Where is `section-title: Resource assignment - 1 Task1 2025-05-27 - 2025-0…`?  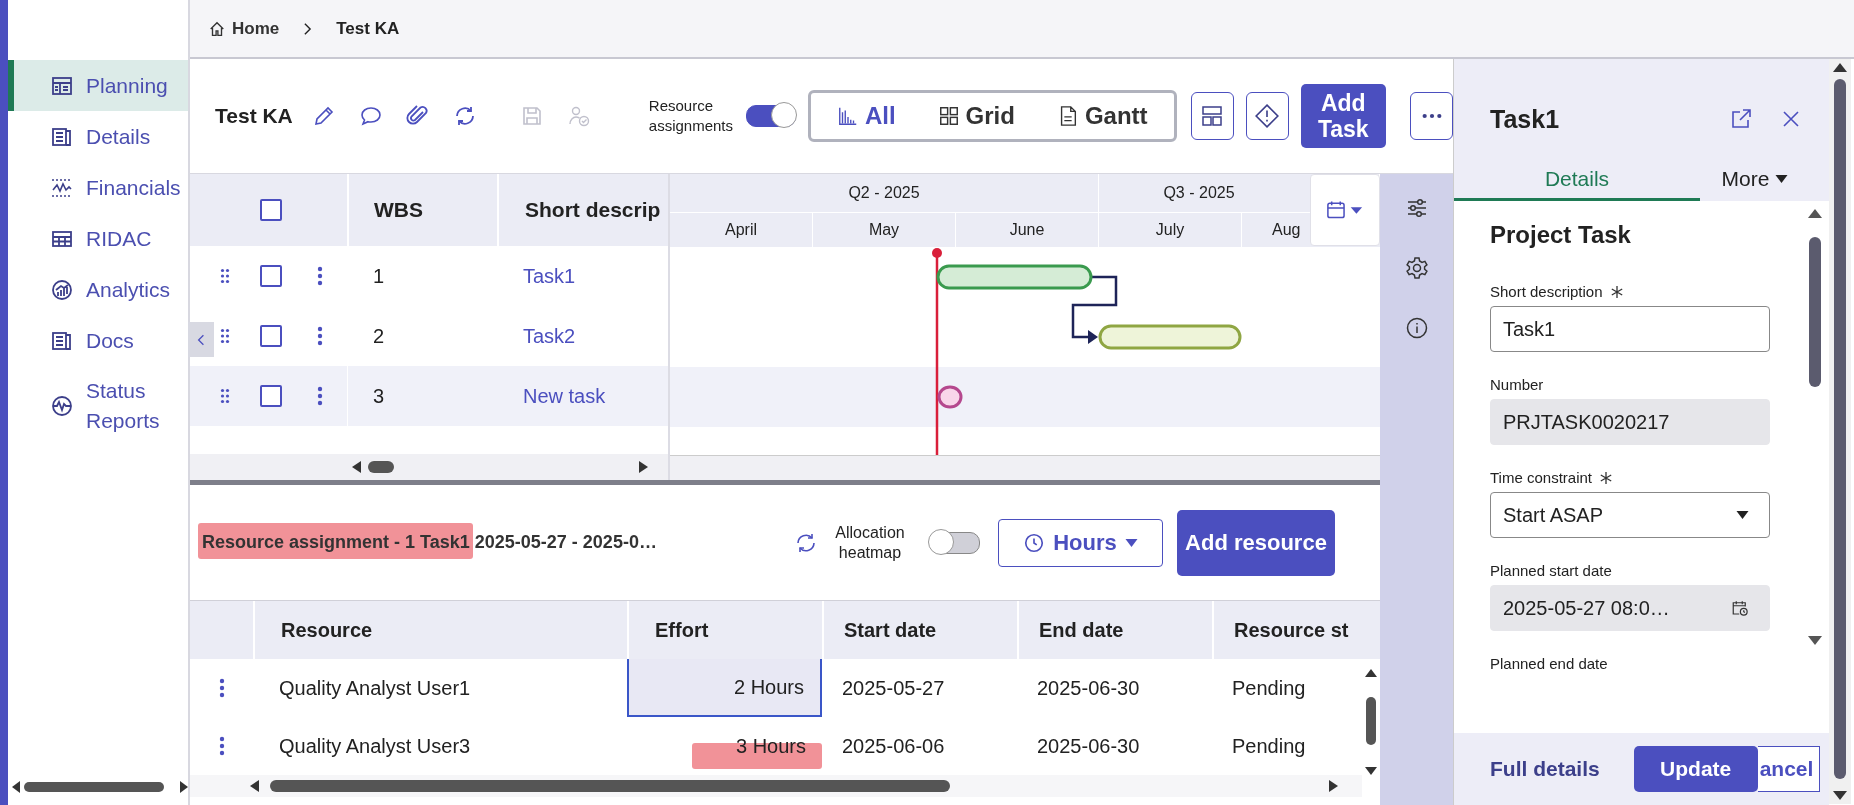 section-title: Resource assignment - 1 Task1 2025-05-27 - 2025-0… is located at coordinates (429, 542).